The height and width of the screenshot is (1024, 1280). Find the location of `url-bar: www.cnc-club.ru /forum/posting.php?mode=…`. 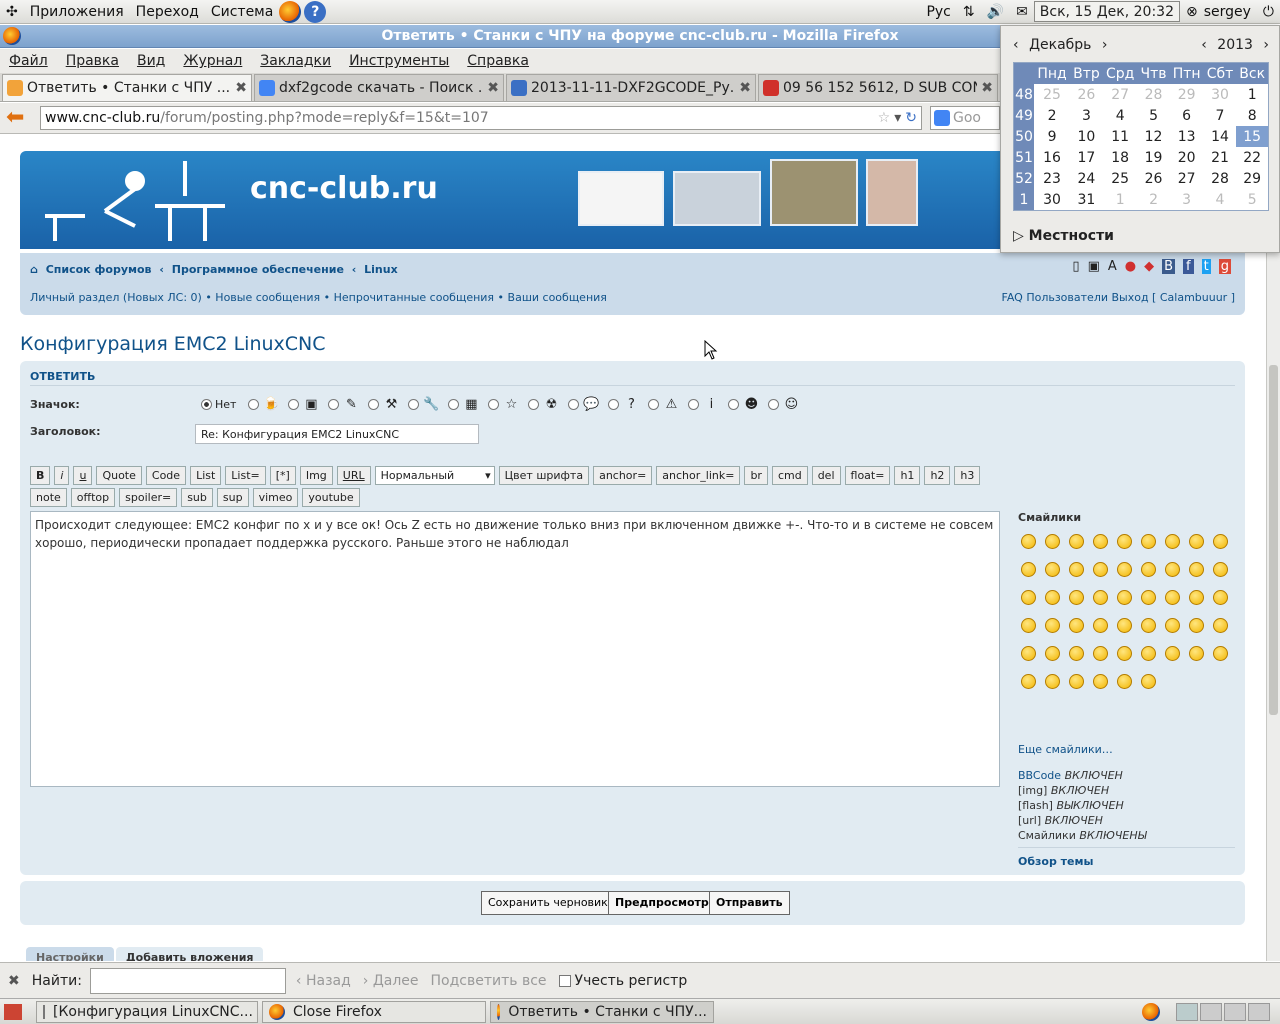

url-bar: www.cnc-club.ru /forum/posting.php?mode=… is located at coordinates (481, 118).